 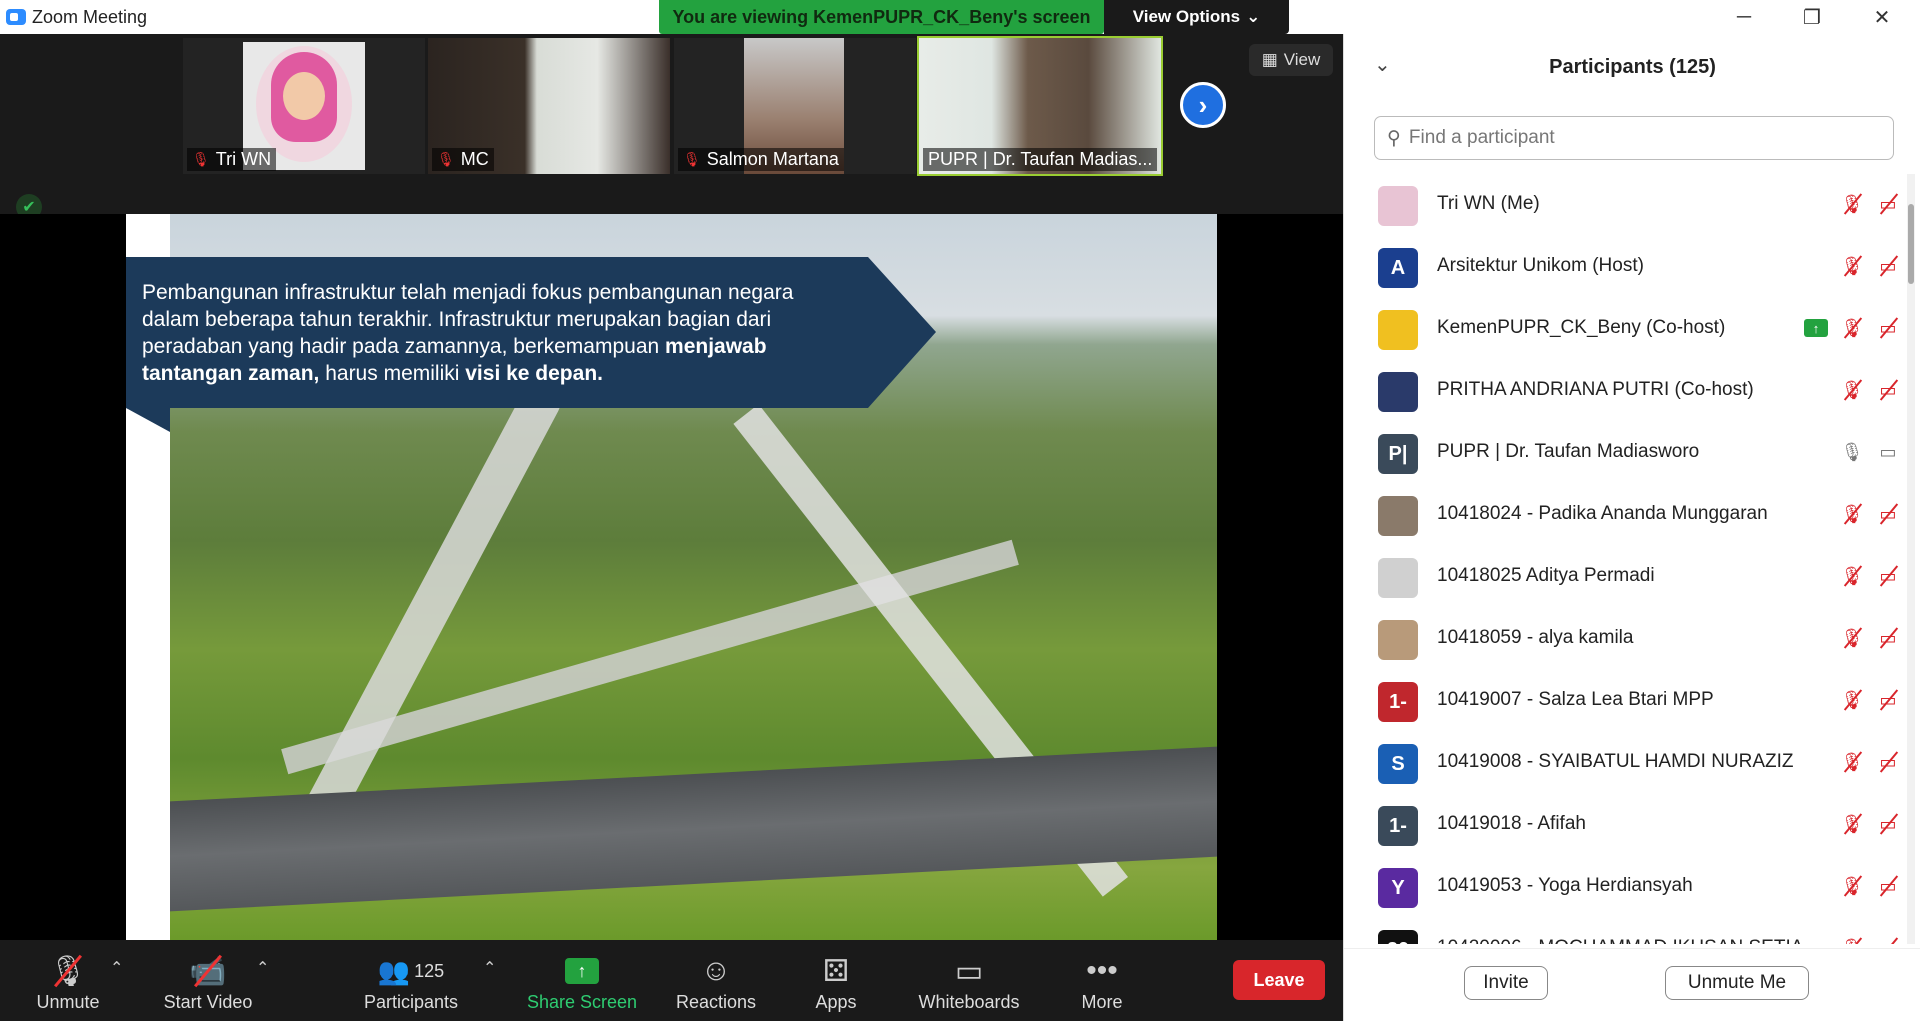 I want to click on participant-row: Tri WN (Me) 🎙 ▭, so click(x=1624, y=205).